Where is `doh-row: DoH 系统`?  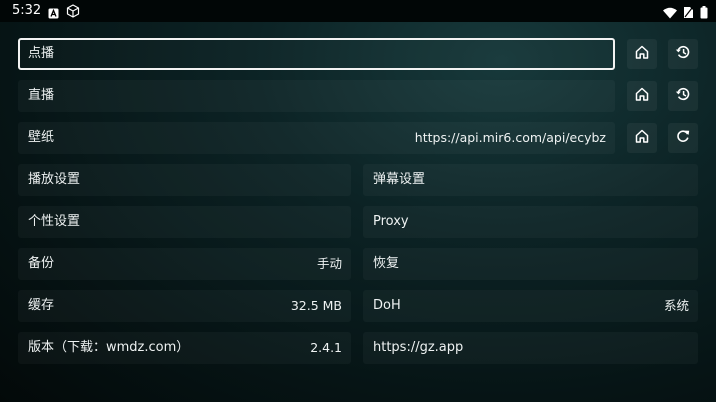 doh-row: DoH 系统 is located at coordinates (530, 306).